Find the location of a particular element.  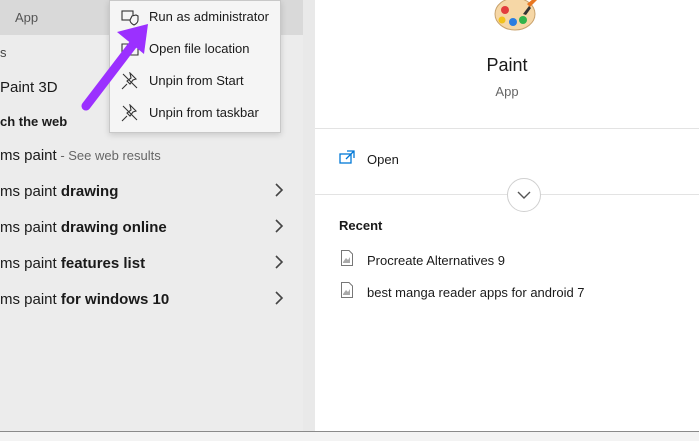

query-suggestion: for windows 10 is located at coordinates (115, 299).